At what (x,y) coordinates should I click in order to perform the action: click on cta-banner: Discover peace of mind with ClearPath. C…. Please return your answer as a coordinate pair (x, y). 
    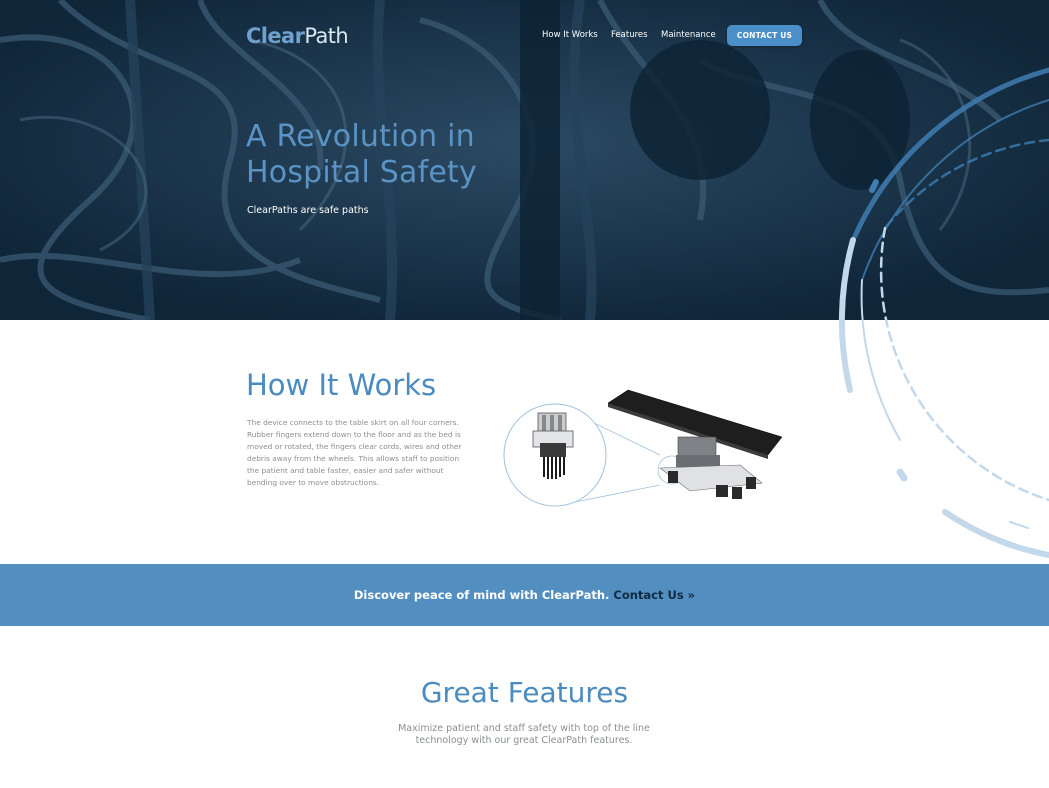
    Looking at the image, I should click on (524, 595).